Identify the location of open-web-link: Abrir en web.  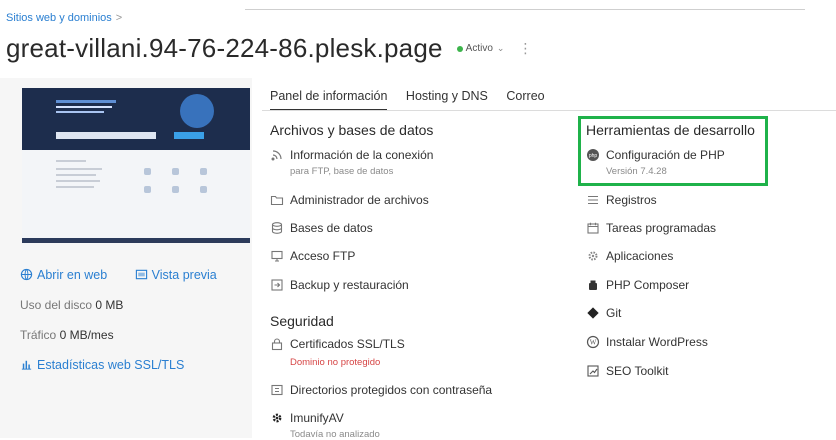
(71, 275).